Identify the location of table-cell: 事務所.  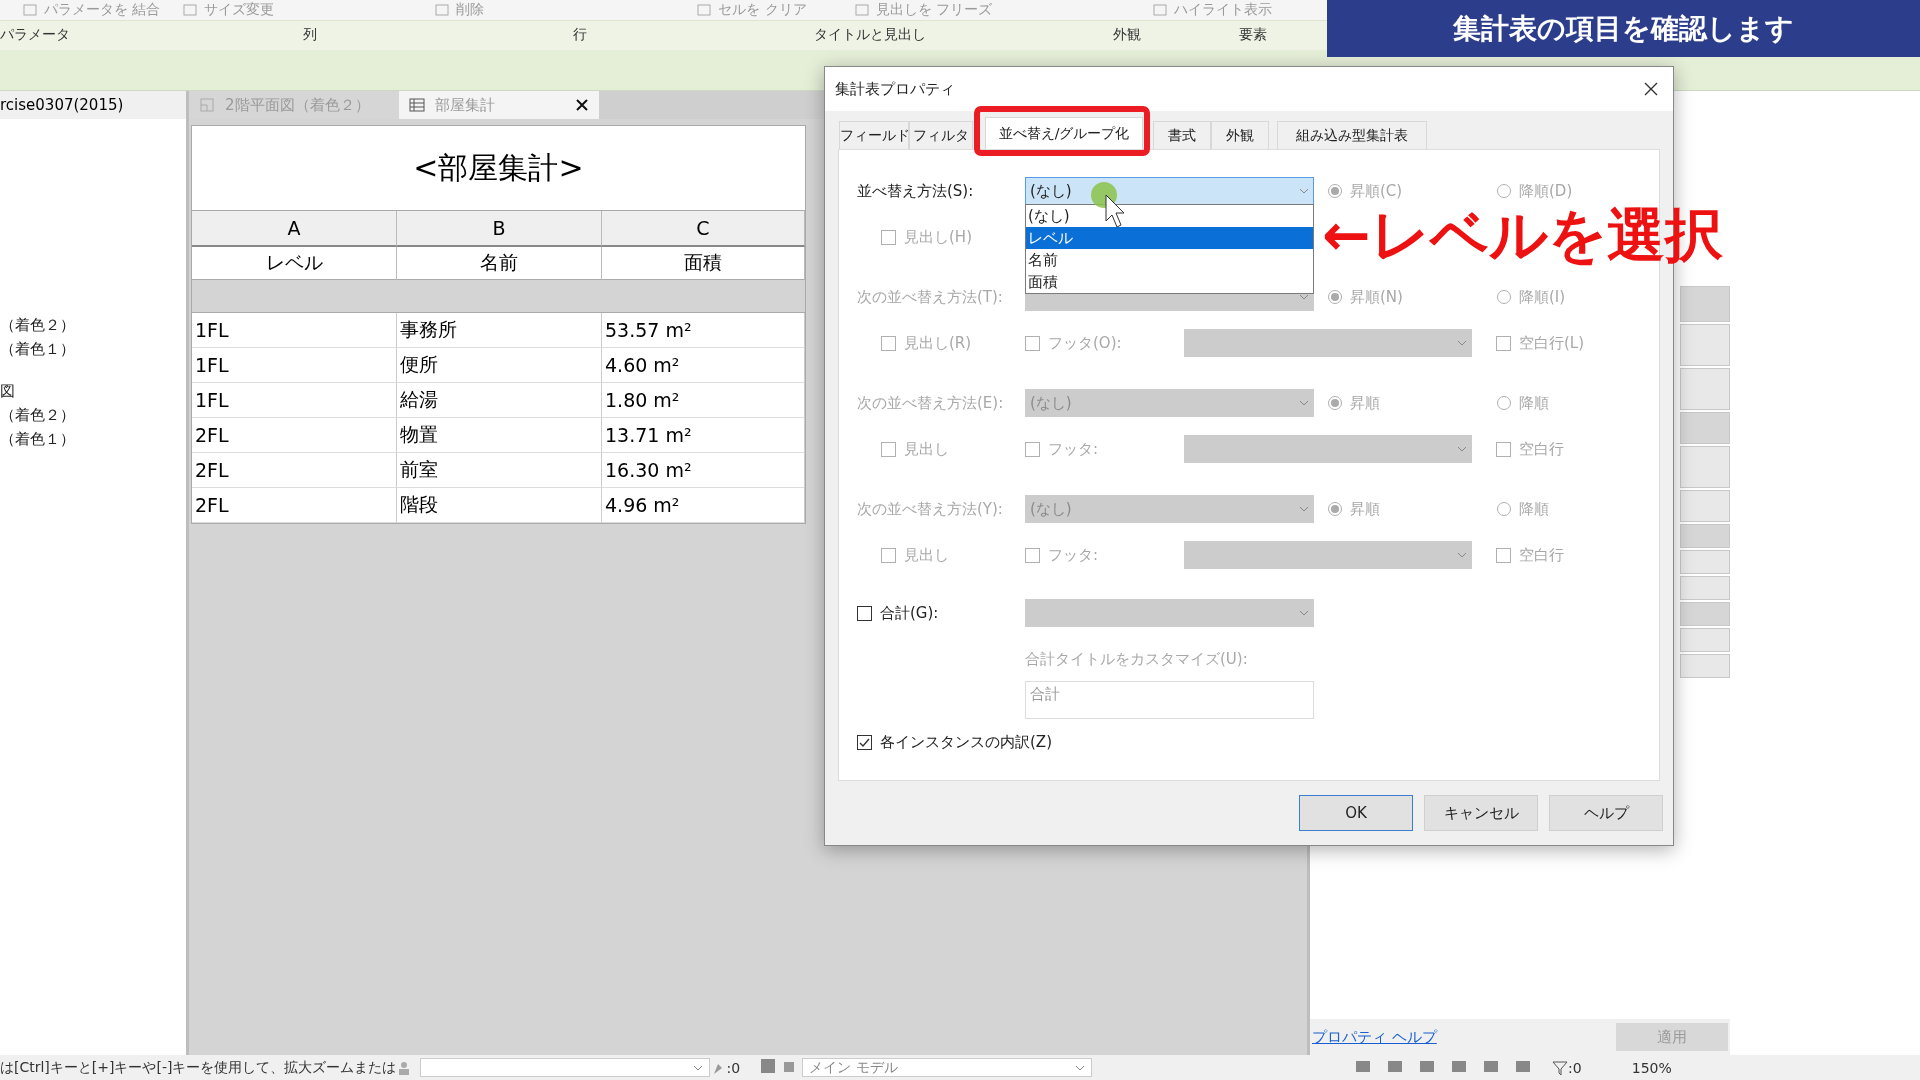
(499, 330).